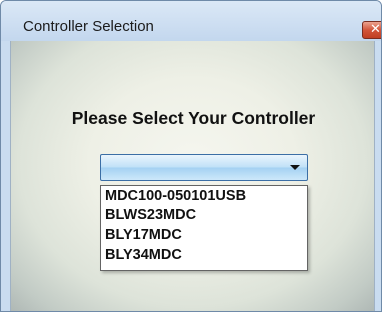 The width and height of the screenshot is (382, 312). What do you see at coordinates (191, 21) in the screenshot?
I see `title-bar: Controller Selection ✕` at bounding box center [191, 21].